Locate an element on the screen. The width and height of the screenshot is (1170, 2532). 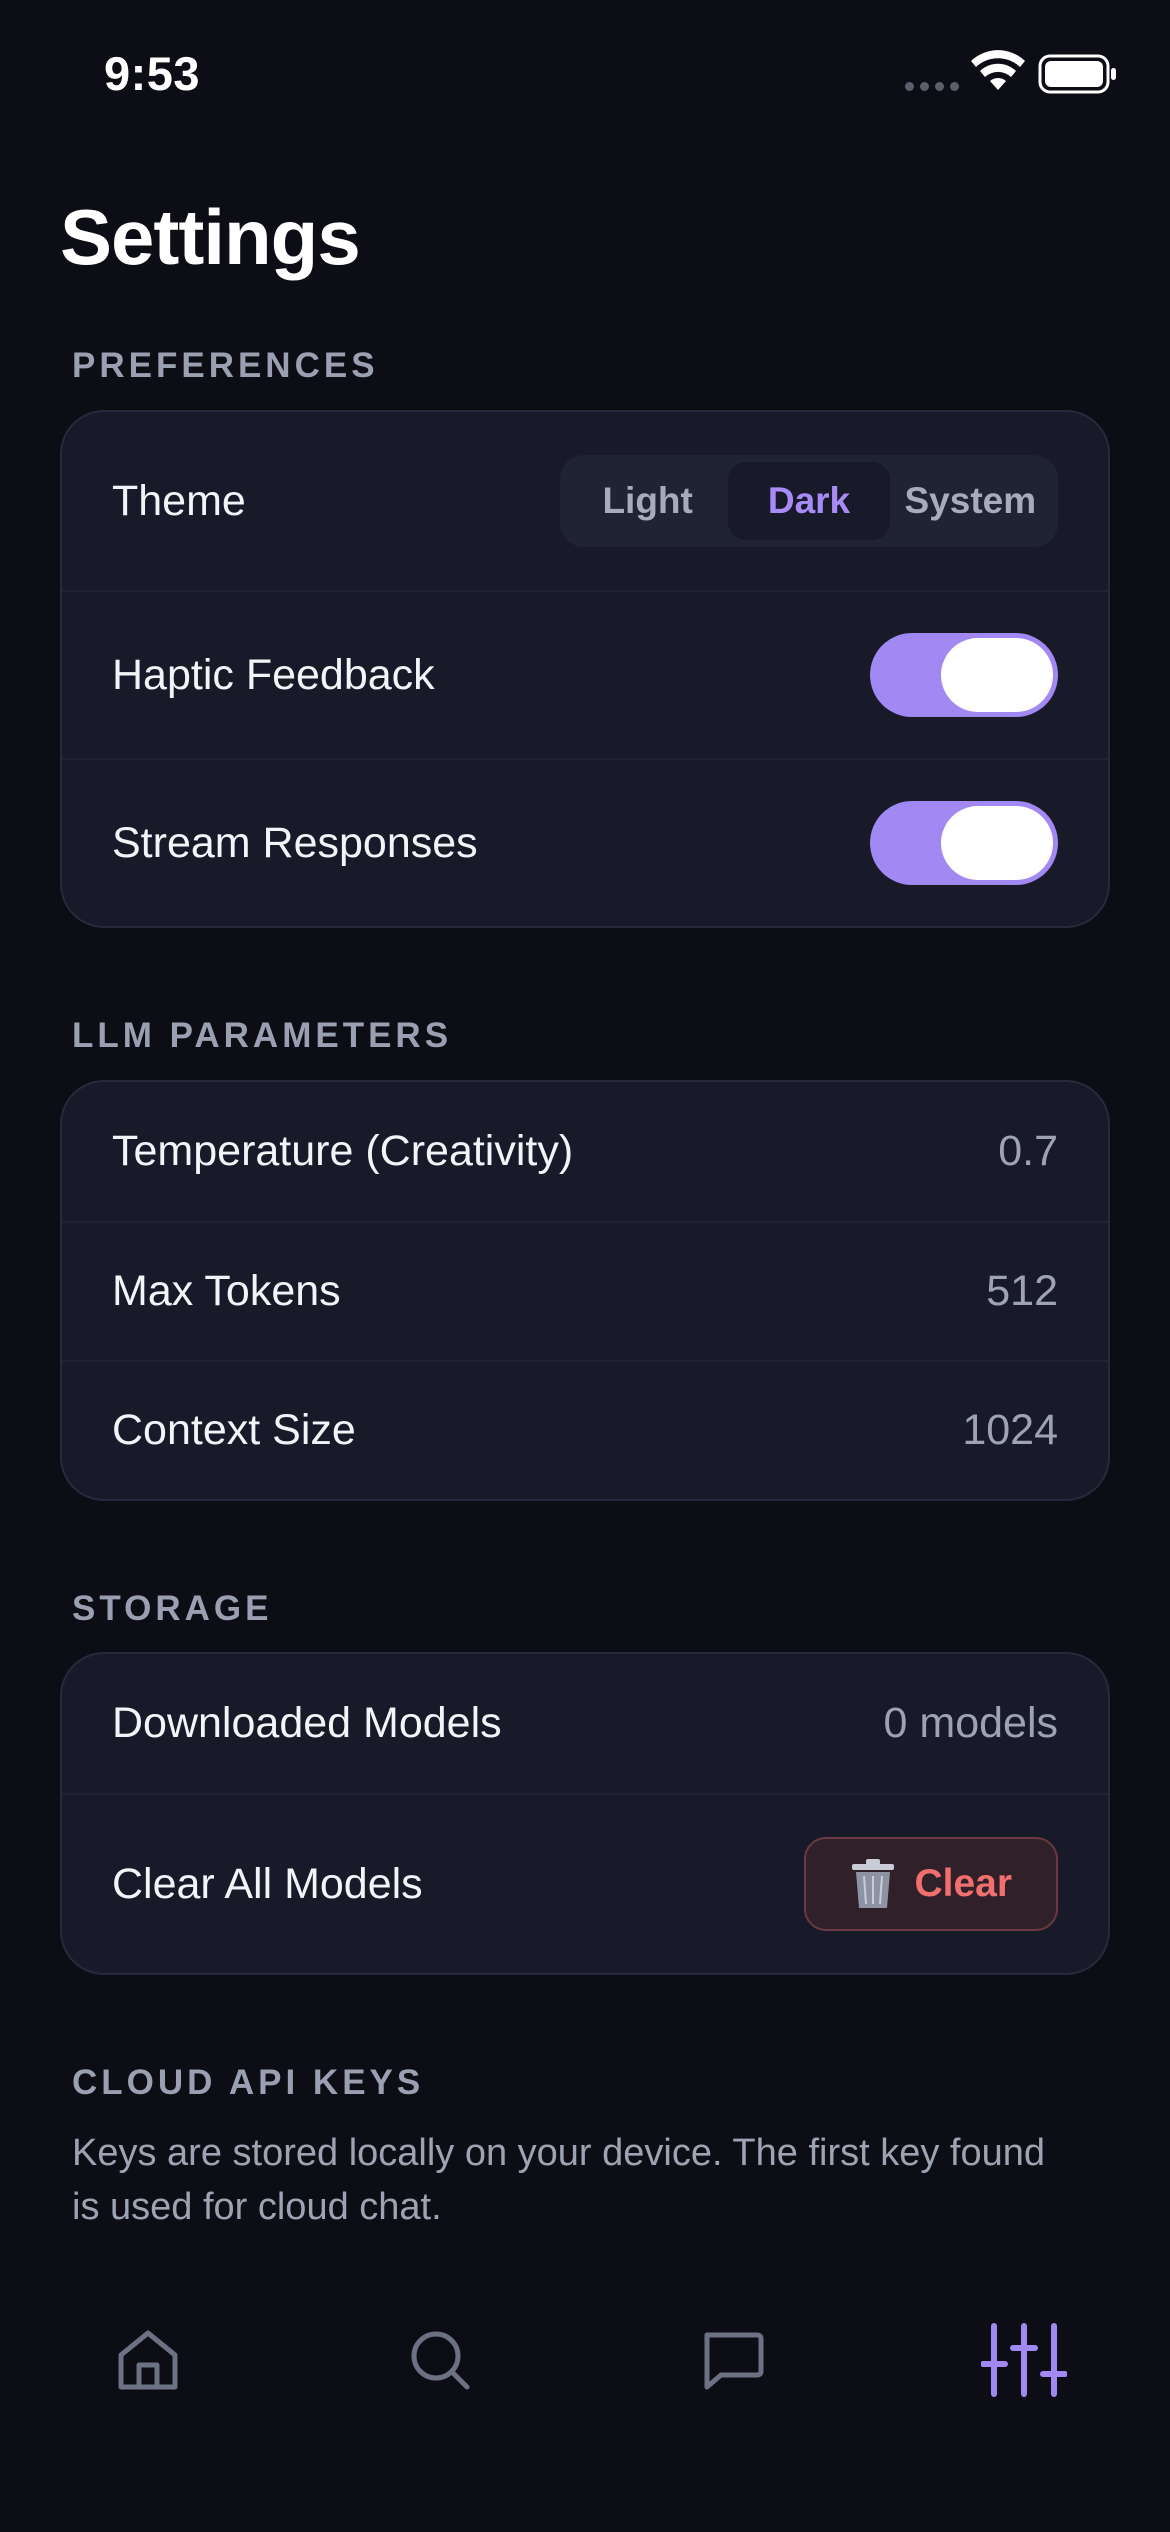
cellular-signal-icon is located at coordinates (932, 86).